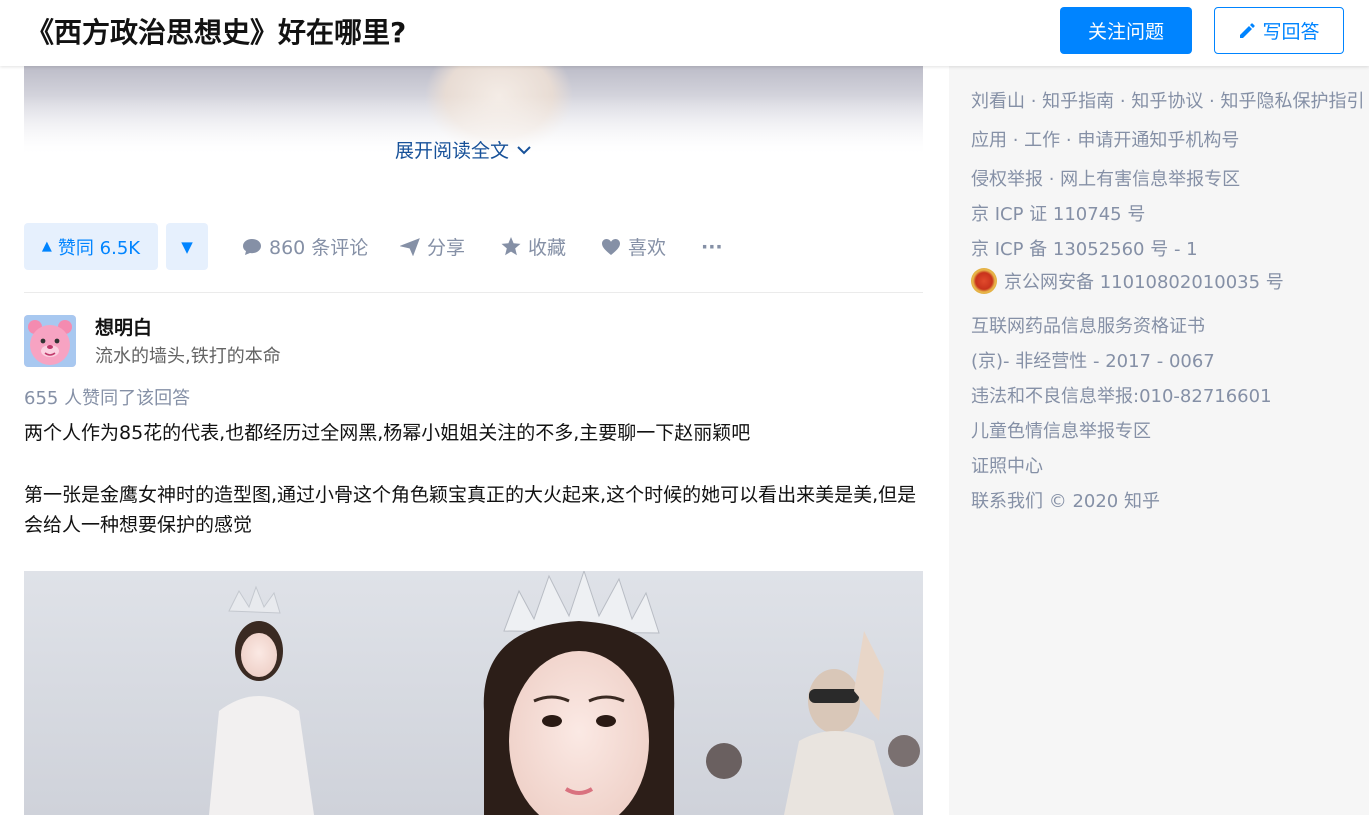 This screenshot has width=1369, height=815. I want to click on expand-button: 展开阅读全文, so click(463, 149).